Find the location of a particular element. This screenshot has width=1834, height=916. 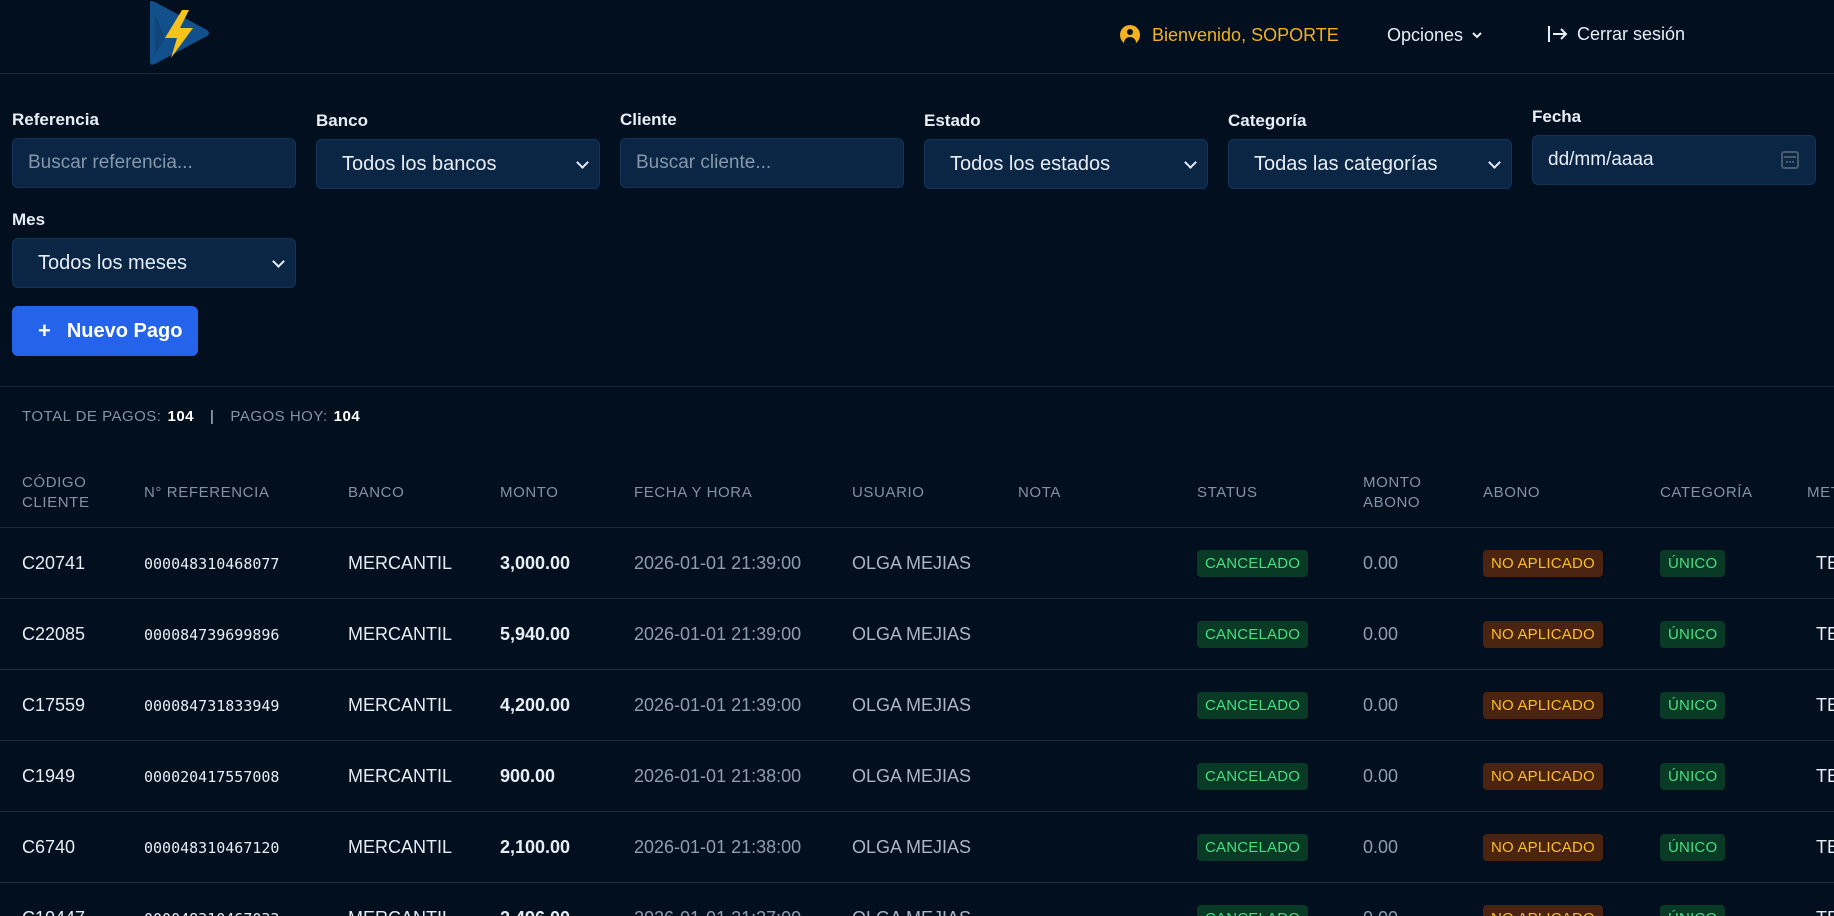

welcome-user: Bienvenido, SOPORTE is located at coordinates (1229, 35).